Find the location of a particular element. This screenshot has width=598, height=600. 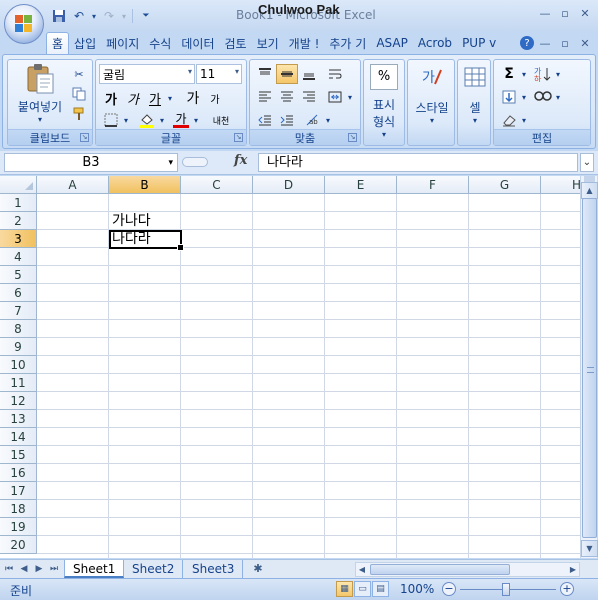

format-painter-icon is located at coordinates (79, 114).